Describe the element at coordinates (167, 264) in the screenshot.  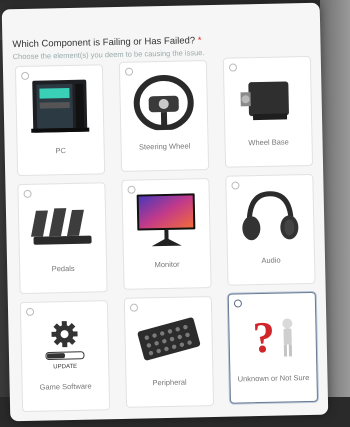
I see `option-label: Monitor` at that location.